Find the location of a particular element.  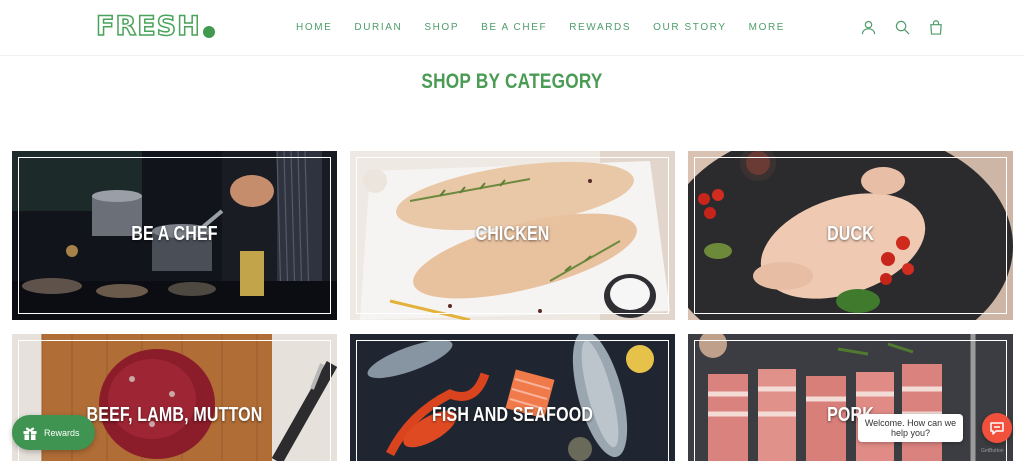

chat-welcome-bubble: Welcome. How can we help you? is located at coordinates (910, 428).